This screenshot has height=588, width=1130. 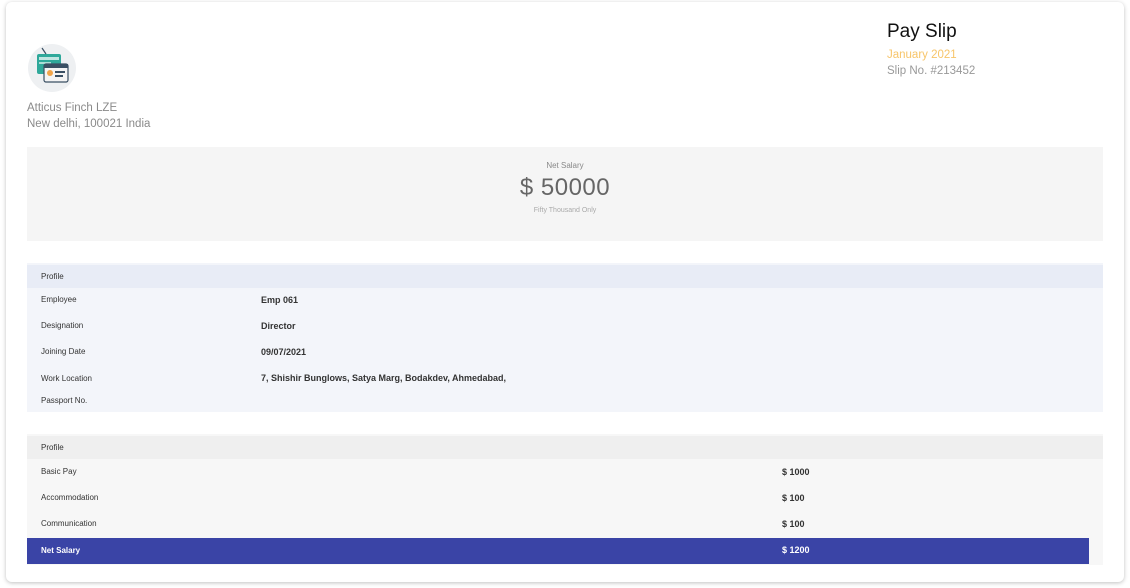 I want to click on table-row: Employee Emp 061, so click(x=565, y=301).